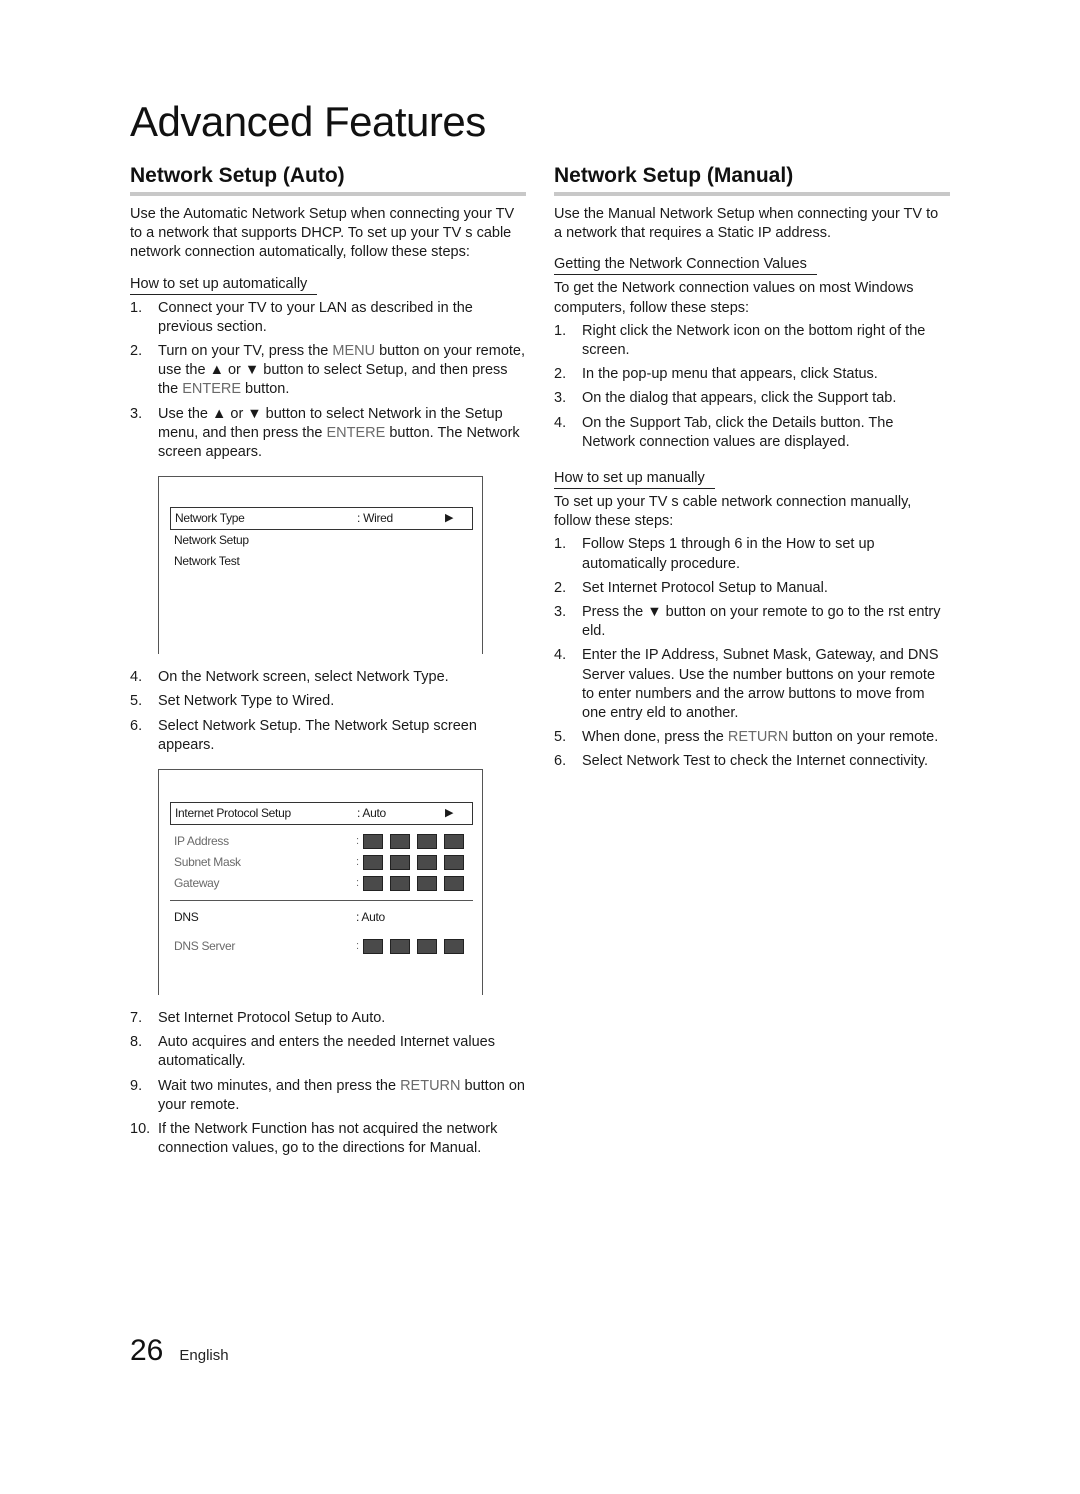 This screenshot has width=1080, height=1494. Describe the element at coordinates (147, 1350) in the screenshot. I see `page-number: 26` at that location.